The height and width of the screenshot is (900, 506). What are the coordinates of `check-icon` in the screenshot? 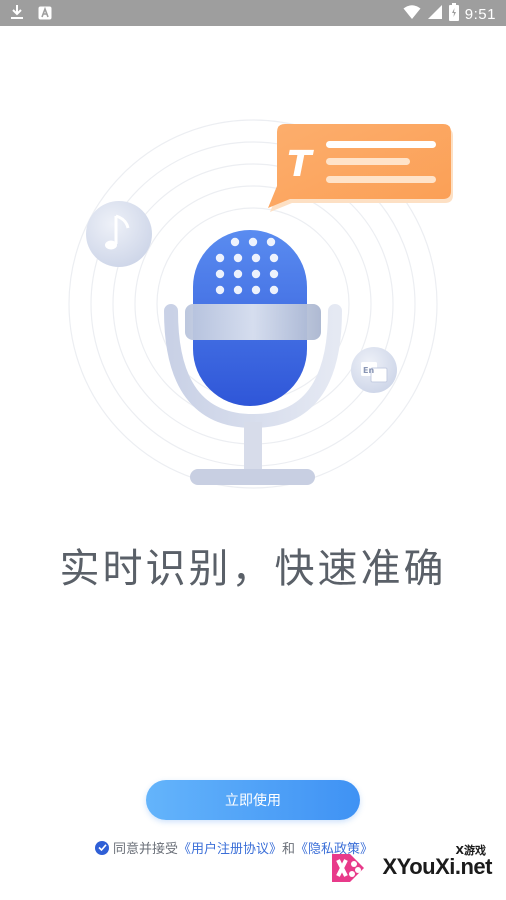 It's located at (102, 848).